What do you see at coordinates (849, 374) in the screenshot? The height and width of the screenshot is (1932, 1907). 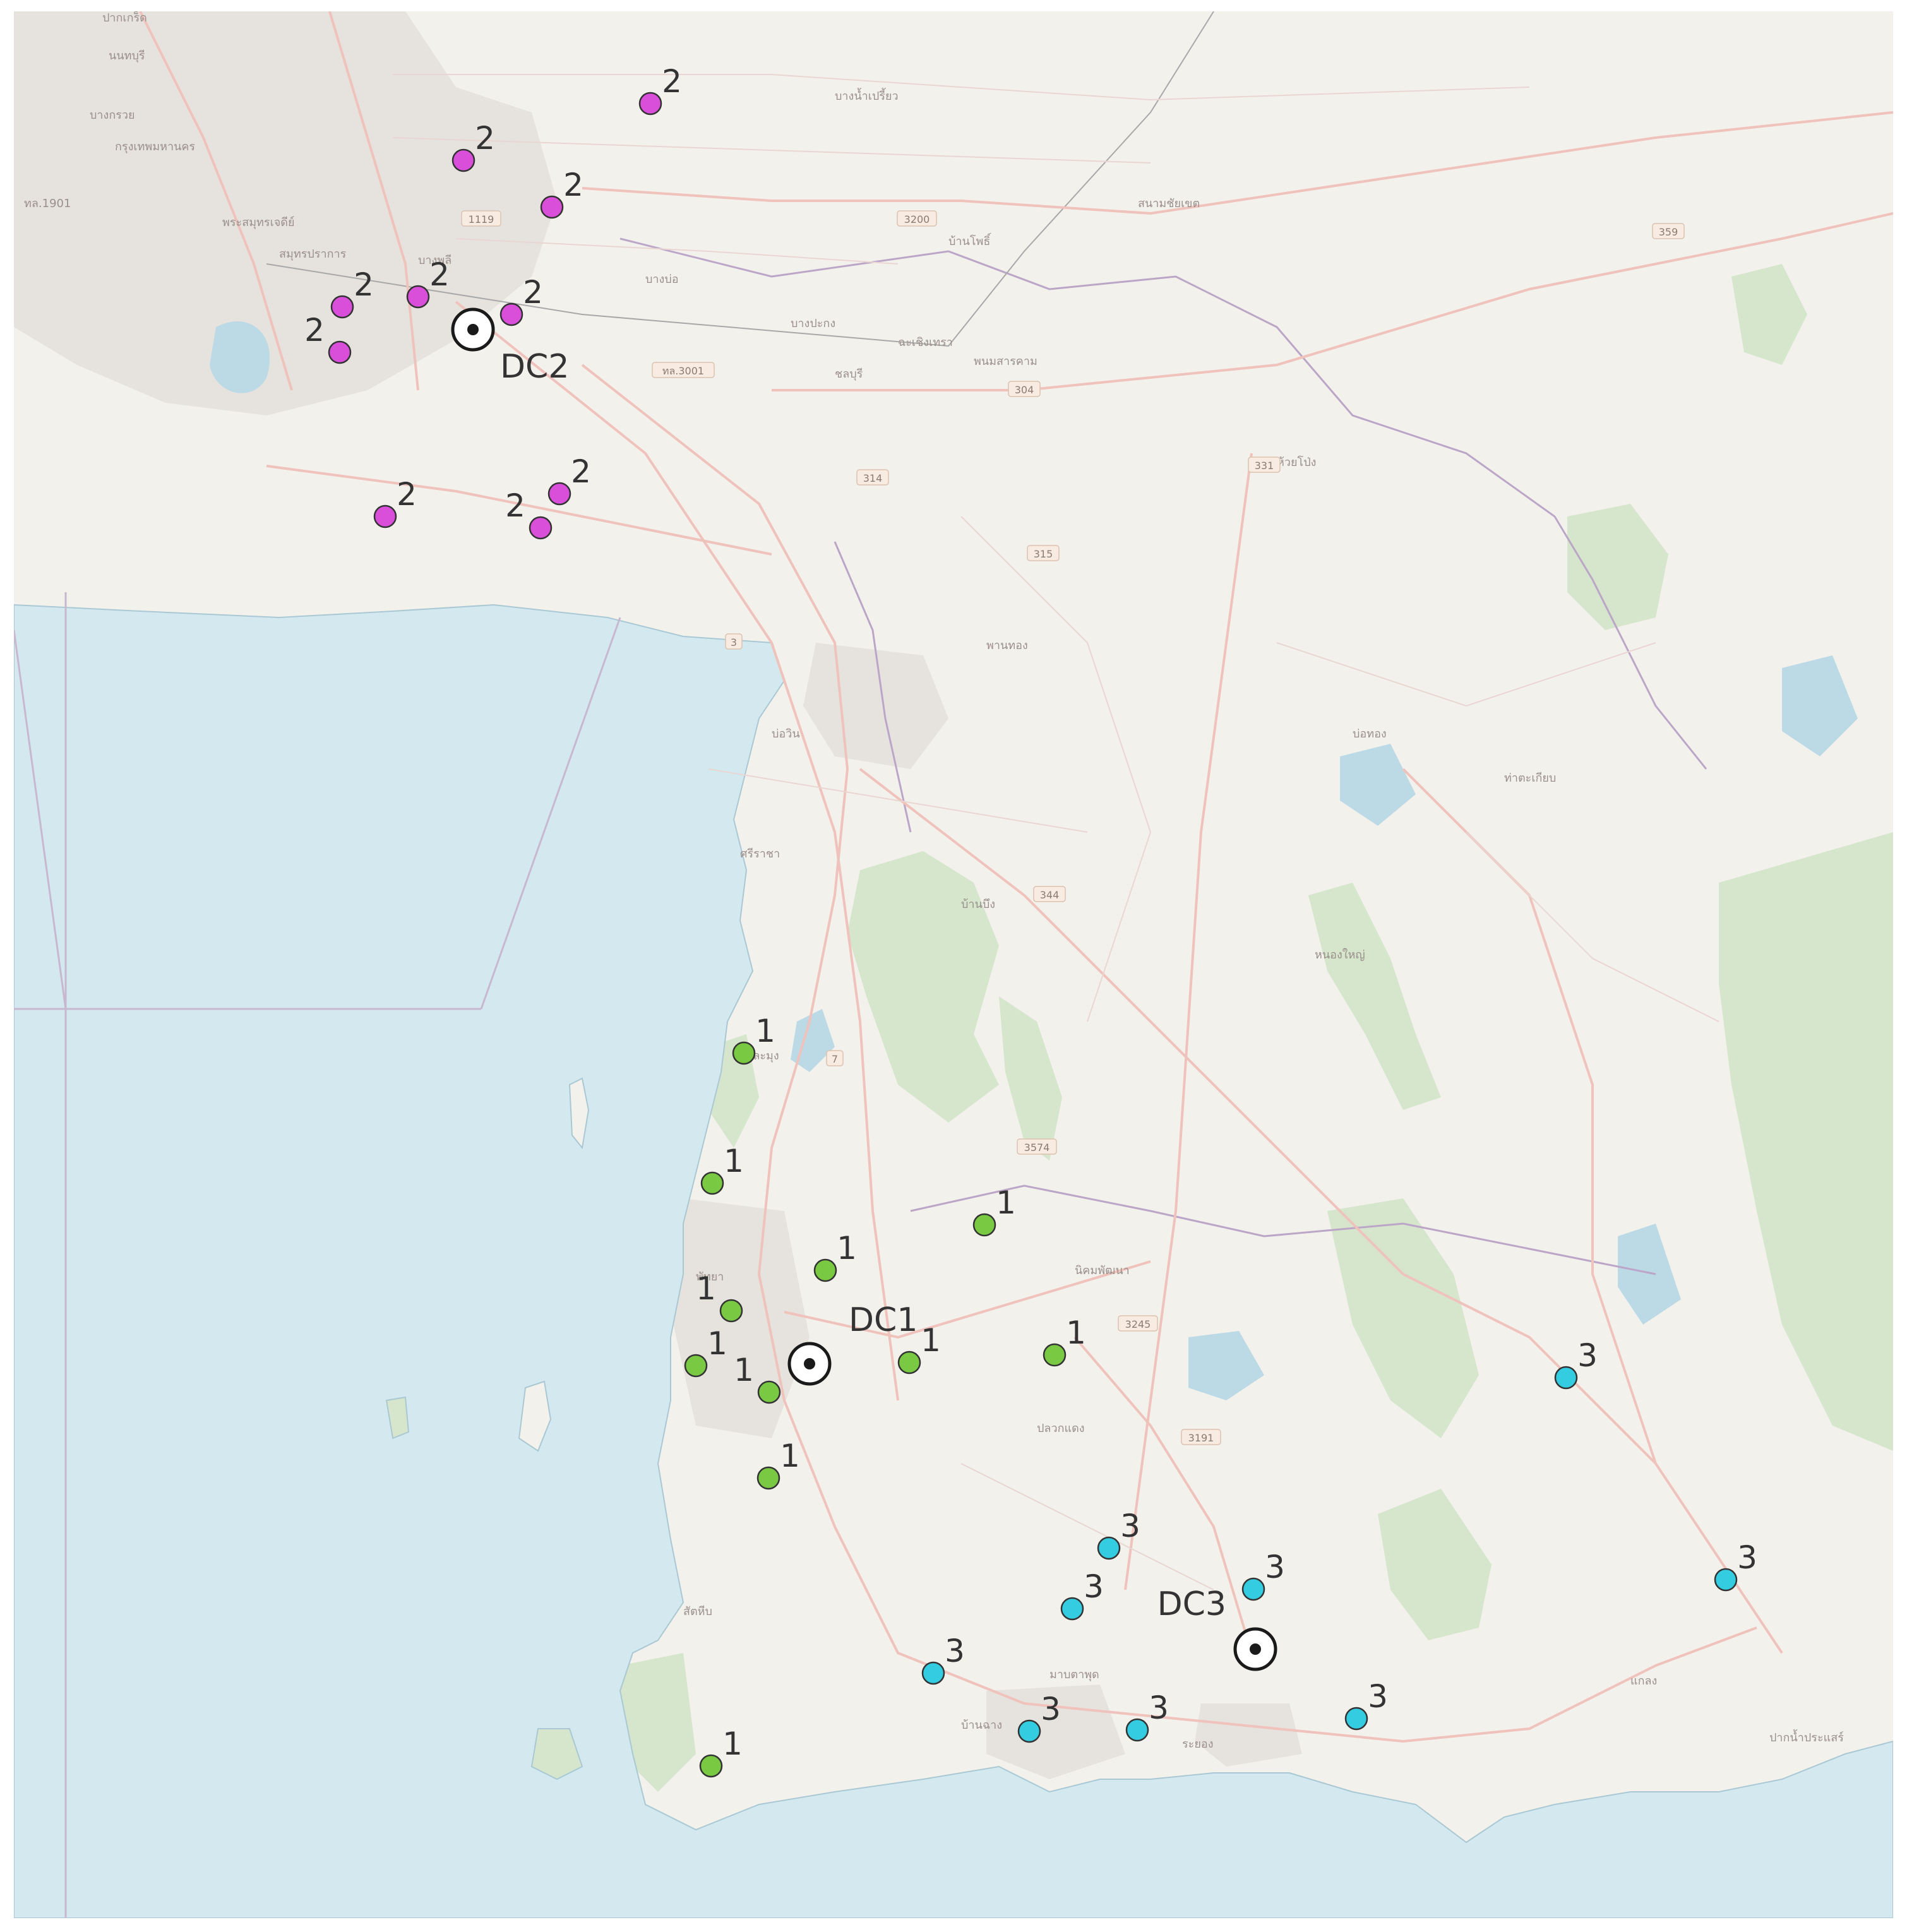 I see `place-label: ชลบุรี` at bounding box center [849, 374].